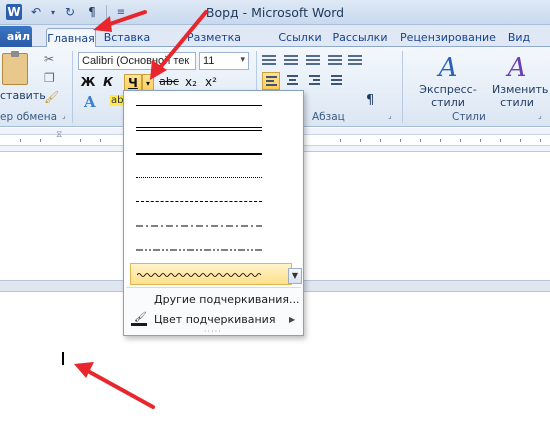 Image resolution: width=550 pixels, height=442 pixels. Describe the element at coordinates (328, 117) in the screenshot. I see `paragraph-group-label: Абзац` at that location.